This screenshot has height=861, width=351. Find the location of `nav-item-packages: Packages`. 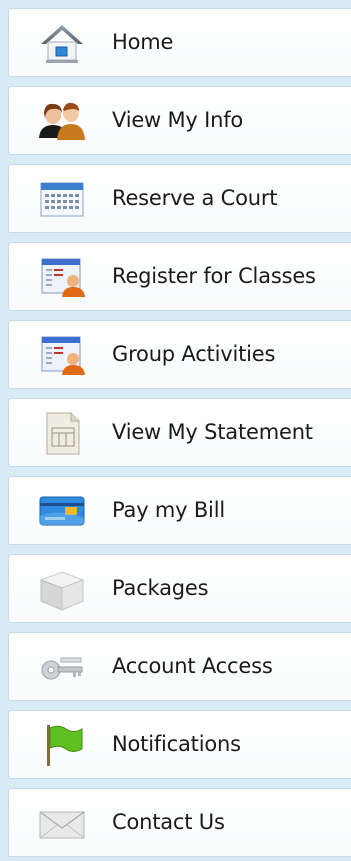

nav-item-packages: Packages is located at coordinates (179, 588).